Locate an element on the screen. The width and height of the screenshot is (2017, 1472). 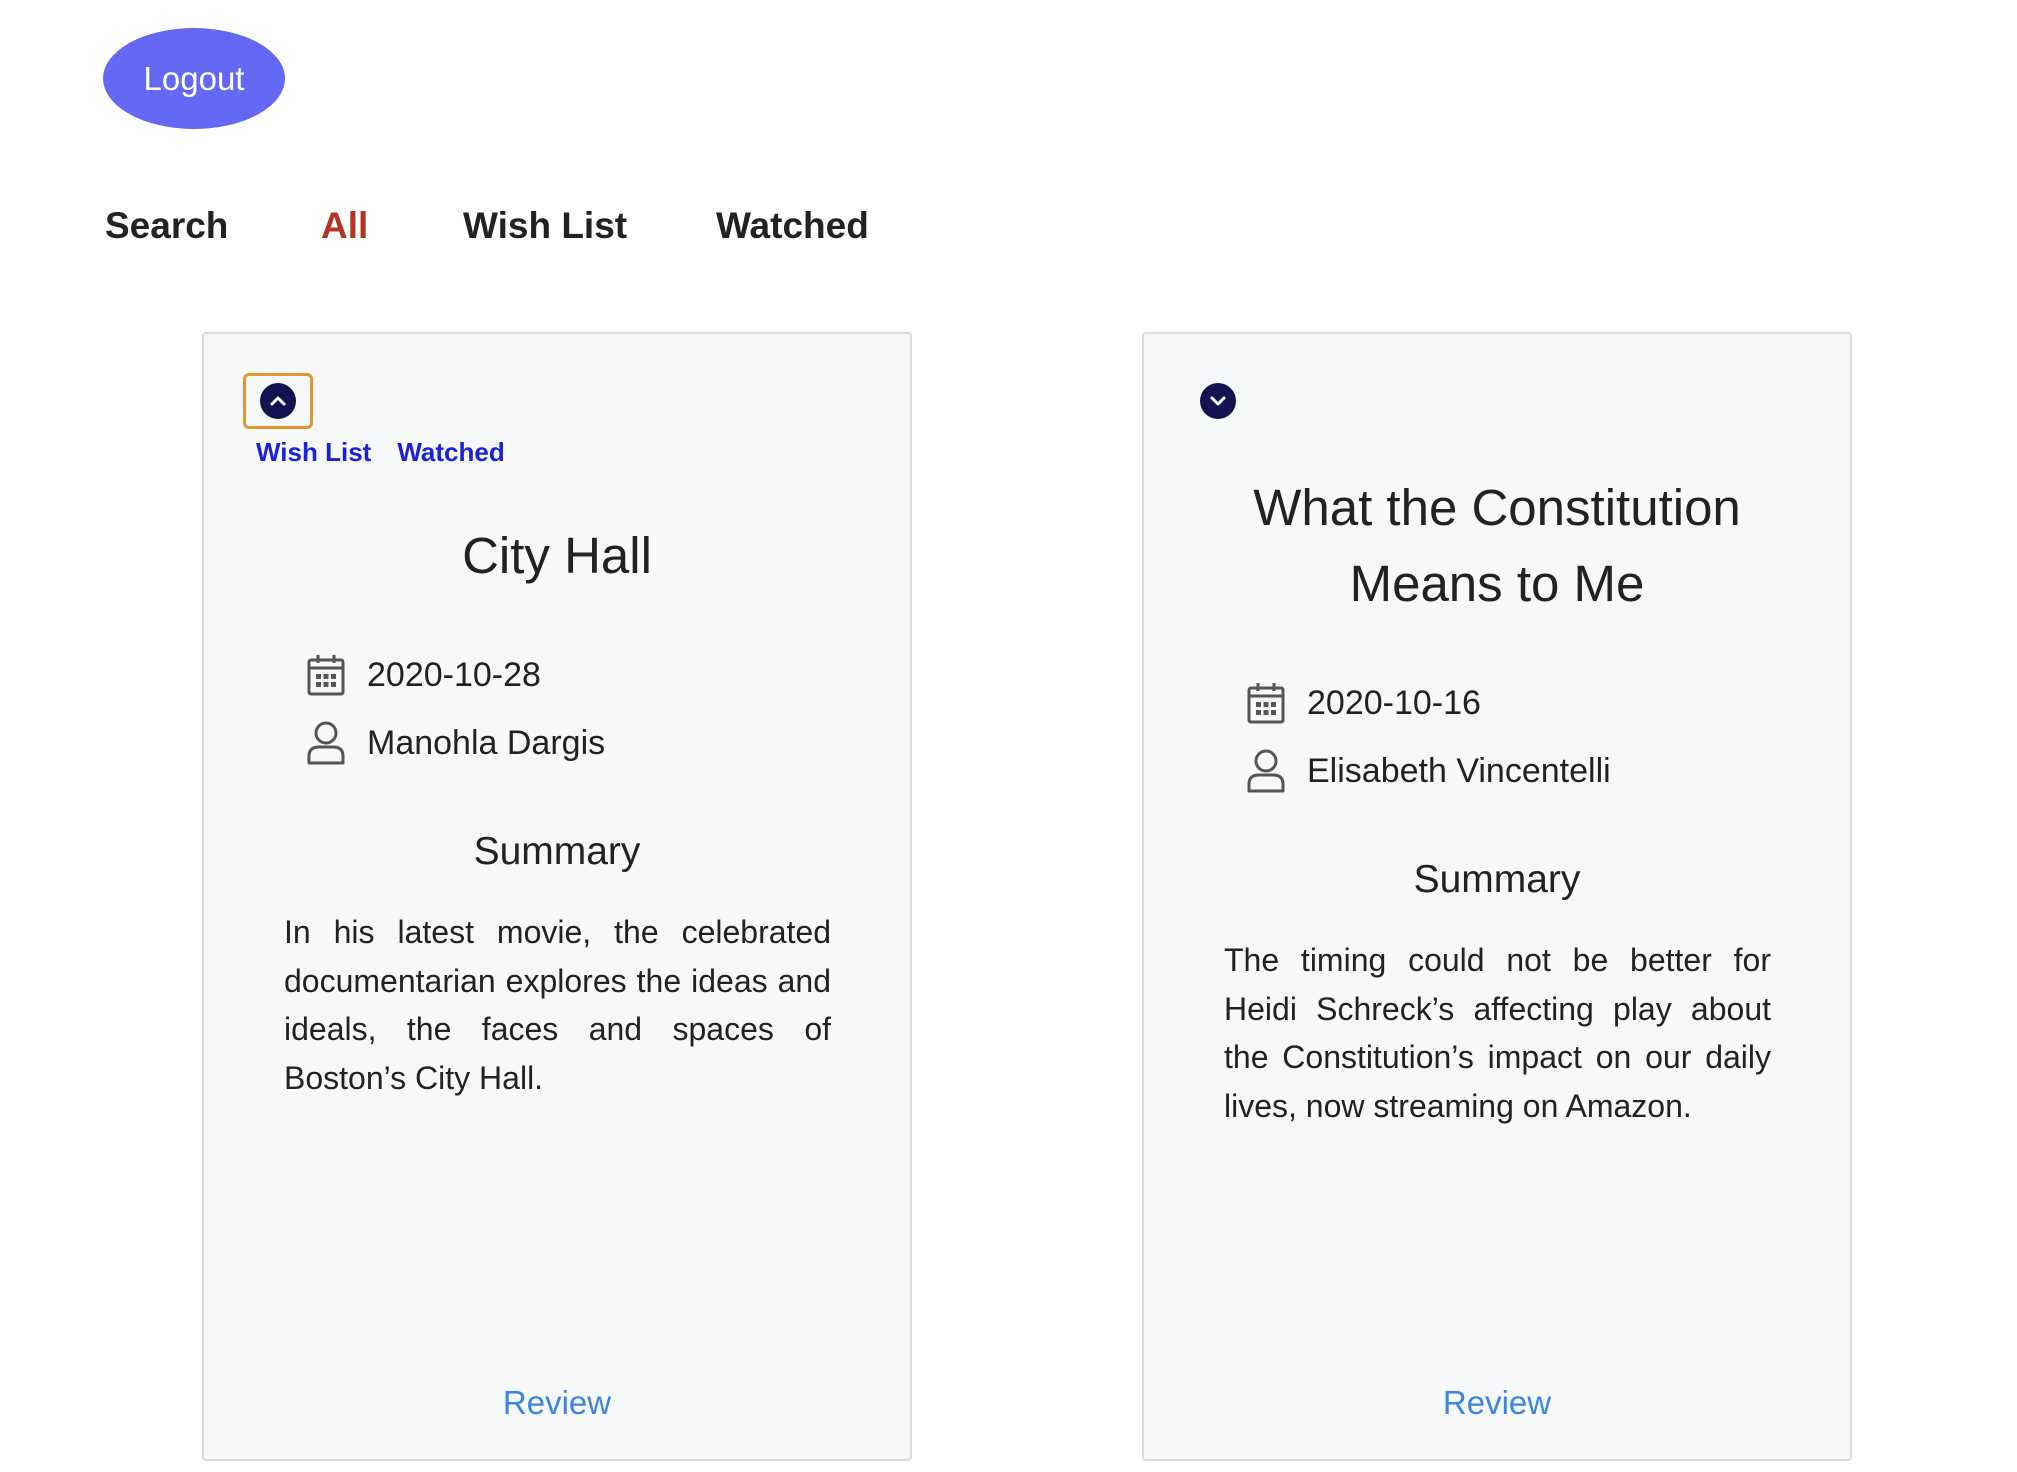
add-to-watched-link: Watched is located at coordinates (450, 452).